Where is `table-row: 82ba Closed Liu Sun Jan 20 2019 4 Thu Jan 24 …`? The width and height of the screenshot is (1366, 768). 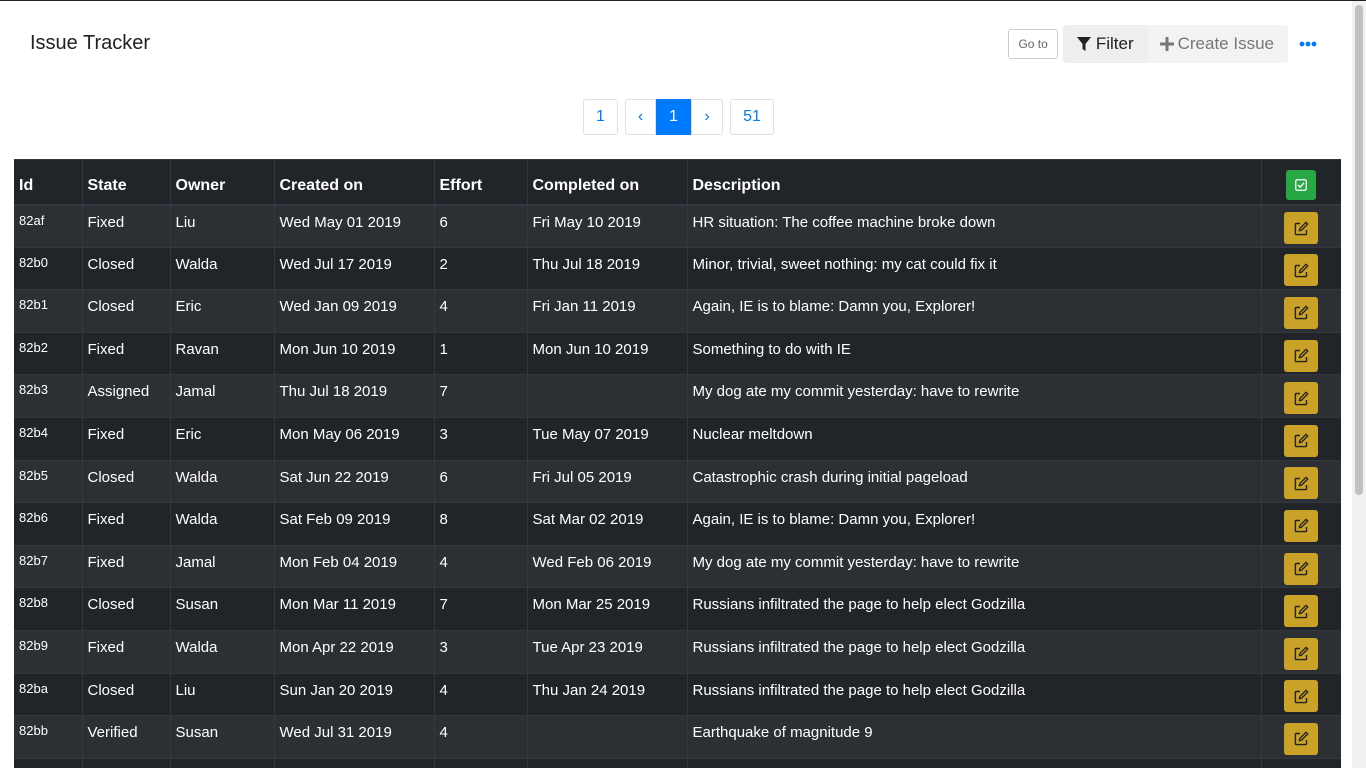 table-row: 82ba Closed Liu Sun Jan 20 2019 4 Thu Jan 24 … is located at coordinates (677, 695).